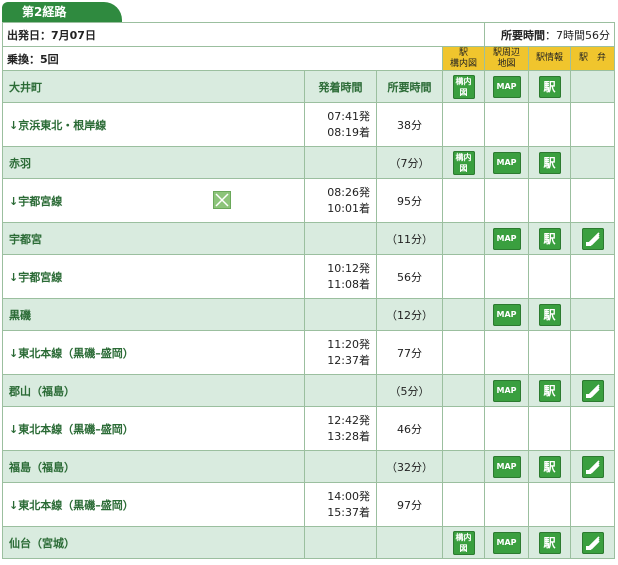 This screenshot has width=618, height=565. Describe the element at coordinates (348, 344) in the screenshot. I see `departure-time: 11:20発` at that location.